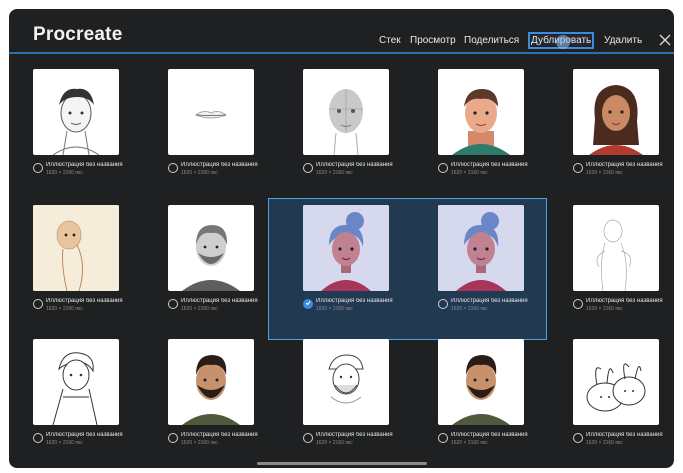 The image size is (683, 473). I want to click on selected-check-icon, so click(308, 304).